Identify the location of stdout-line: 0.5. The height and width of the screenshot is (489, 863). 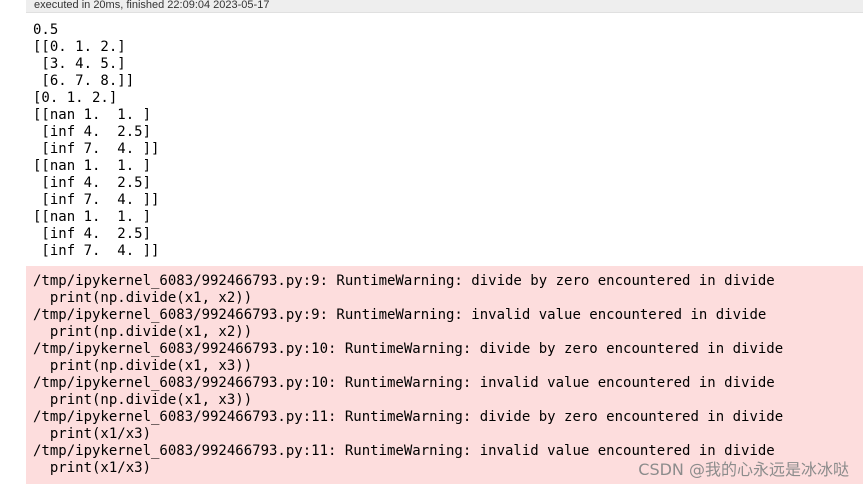
(46, 30).